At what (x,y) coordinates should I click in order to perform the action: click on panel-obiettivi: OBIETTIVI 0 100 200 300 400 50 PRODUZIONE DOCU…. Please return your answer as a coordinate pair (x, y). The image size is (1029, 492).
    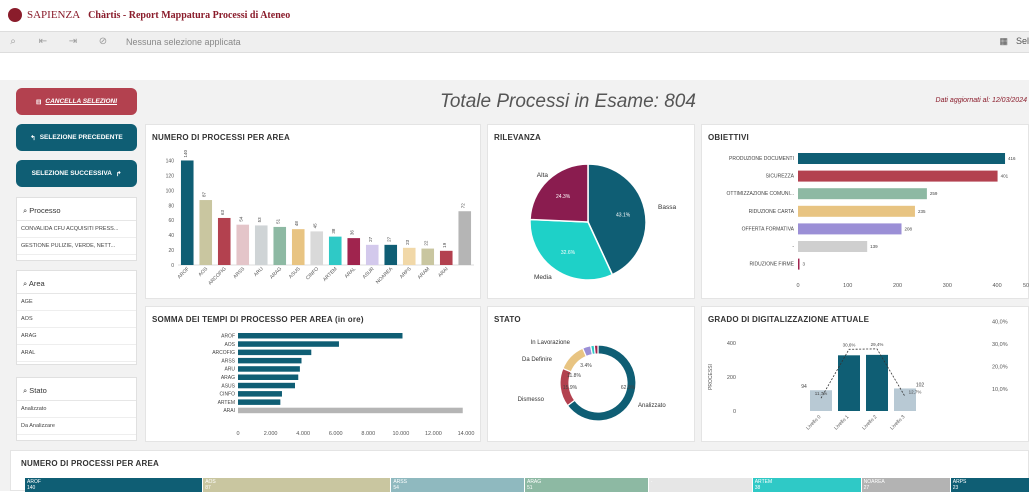
    Looking at the image, I should click on (865, 211).